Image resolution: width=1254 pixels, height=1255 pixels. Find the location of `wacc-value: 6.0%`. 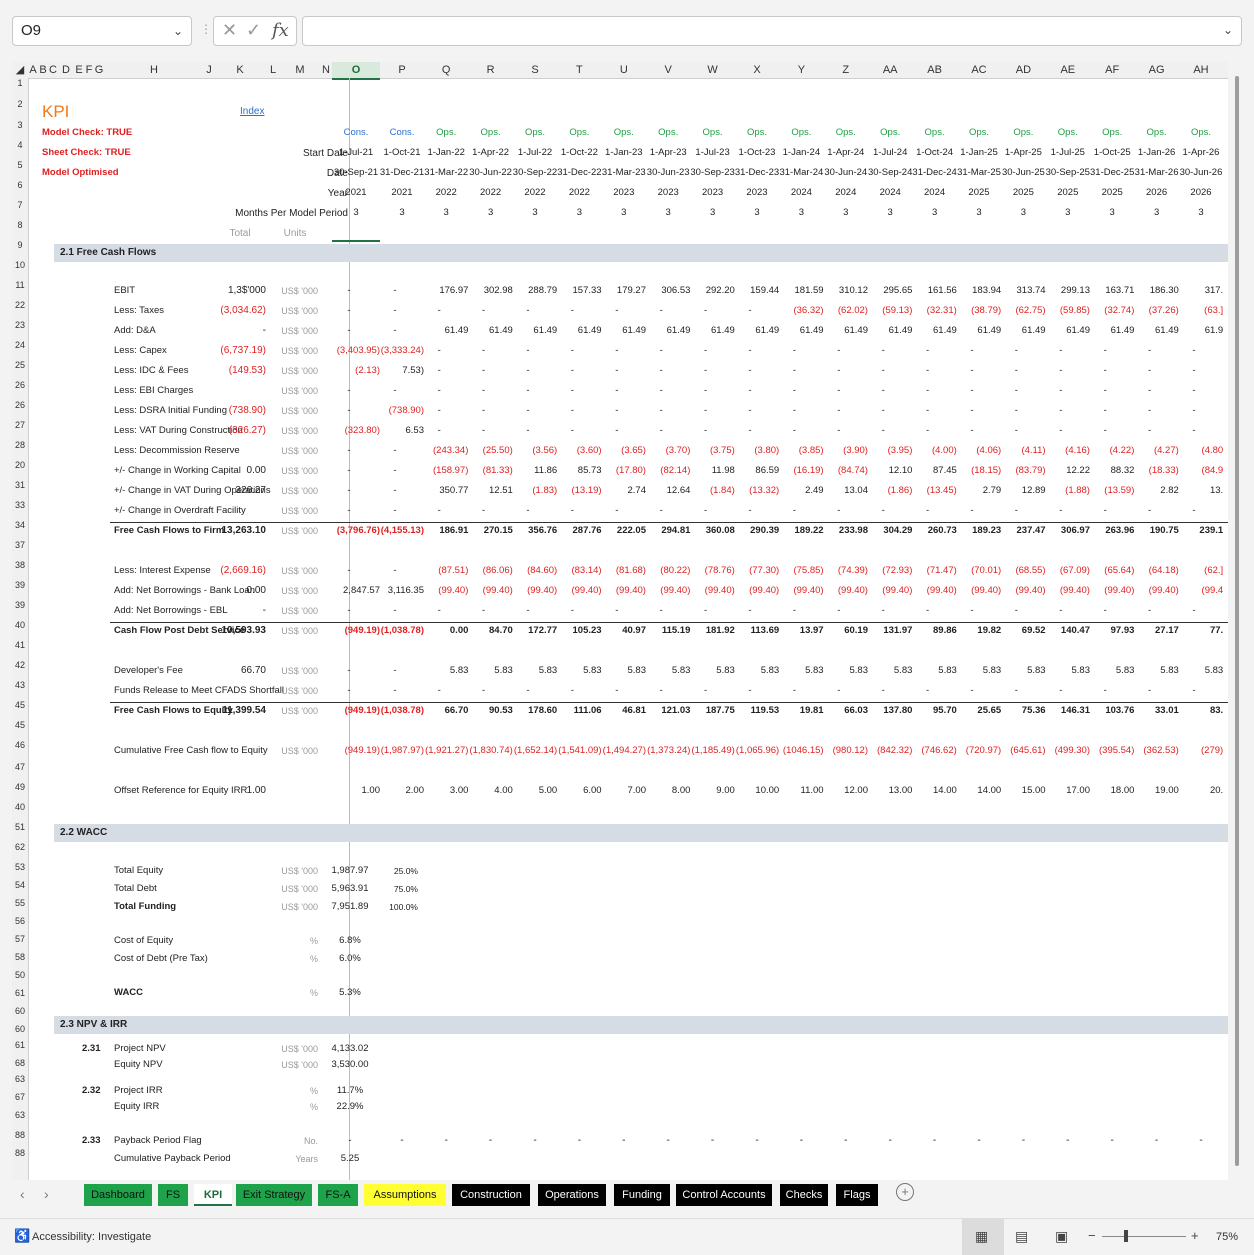

wacc-value: 6.0% is located at coordinates (350, 959).